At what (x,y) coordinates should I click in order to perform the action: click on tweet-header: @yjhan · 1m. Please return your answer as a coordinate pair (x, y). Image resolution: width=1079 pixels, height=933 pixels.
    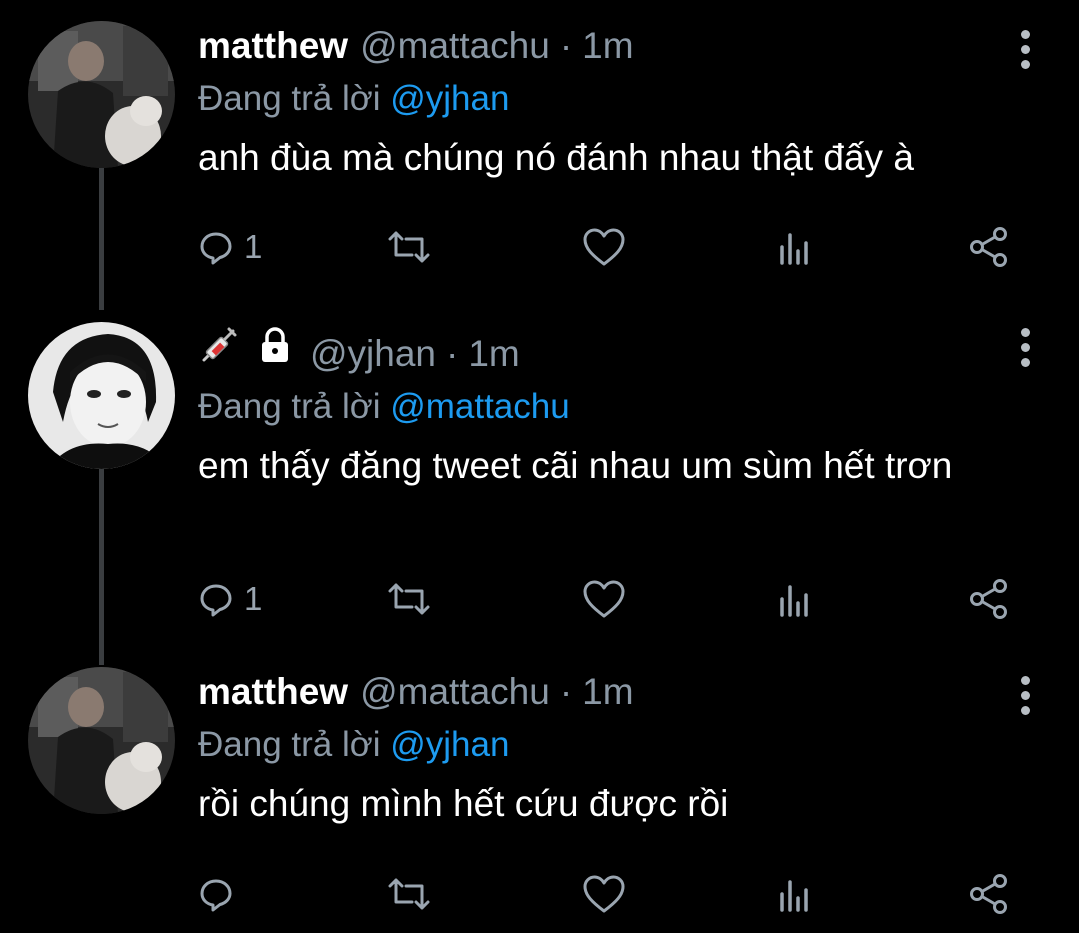
    Looking at the image, I should click on (608, 350).